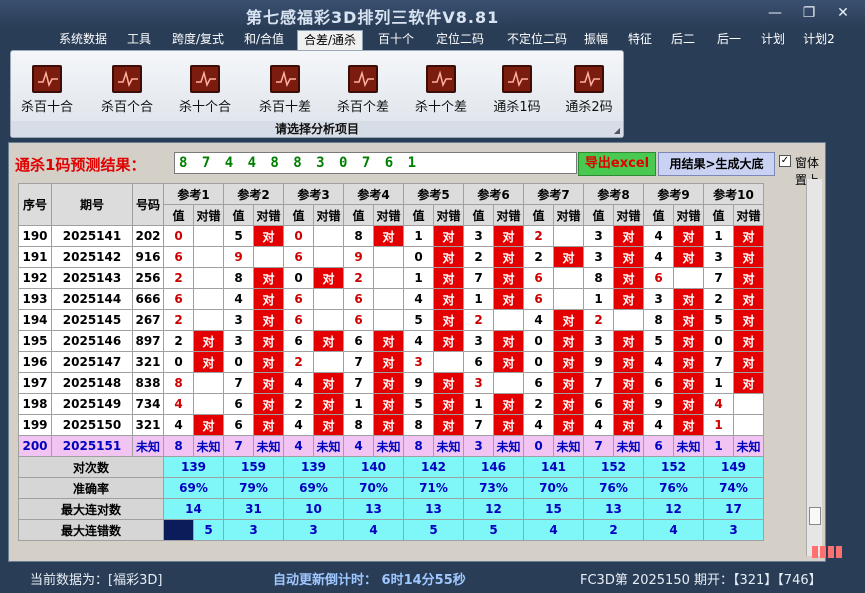 The width and height of the screenshot is (865, 593). Describe the element at coordinates (198, 40) in the screenshot. I see `menu-item-2: 跨度/复式` at that location.